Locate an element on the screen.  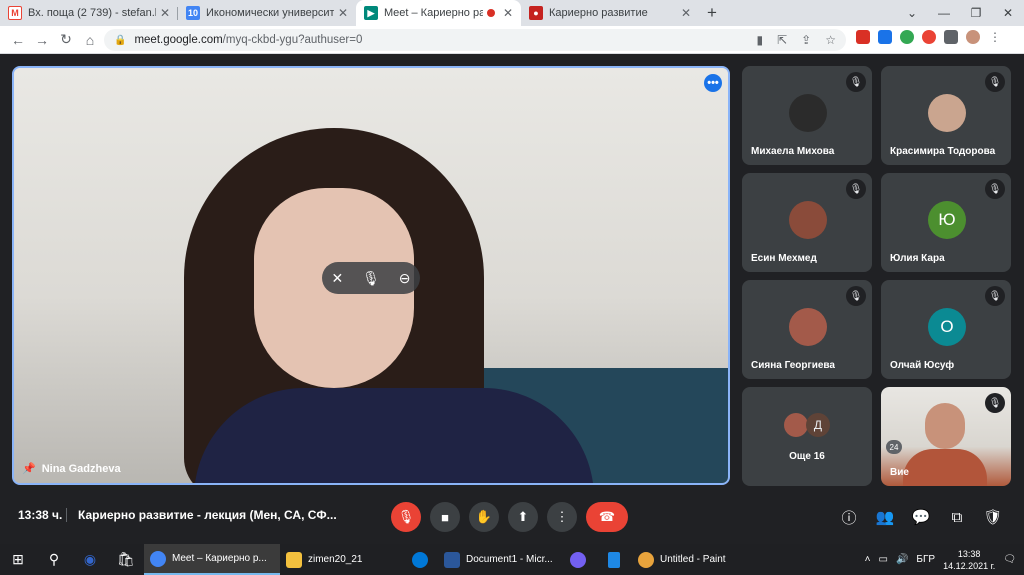
leave-call-button: ☎ is located at coordinates (607, 517).